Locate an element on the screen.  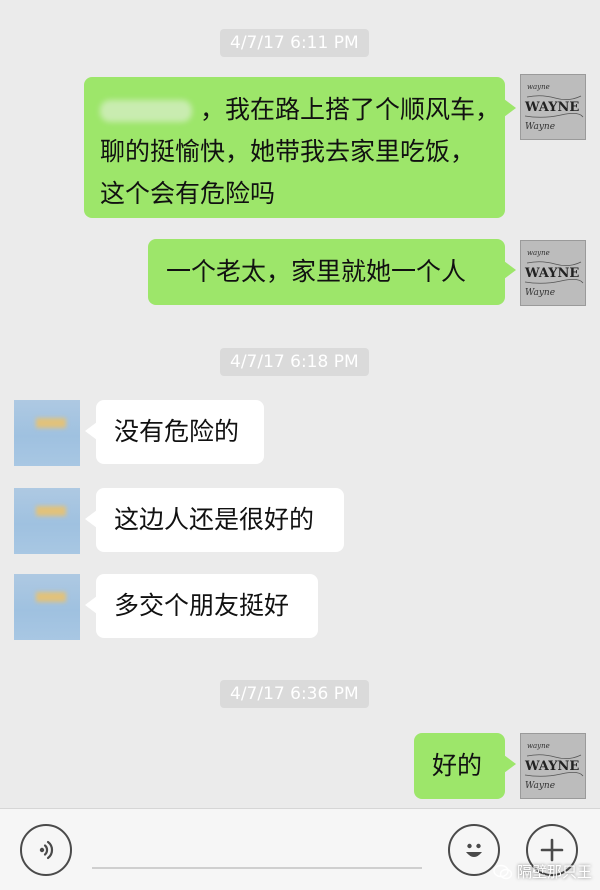
timestamp: 4/7/17 6:36 PM is located at coordinates (294, 694).